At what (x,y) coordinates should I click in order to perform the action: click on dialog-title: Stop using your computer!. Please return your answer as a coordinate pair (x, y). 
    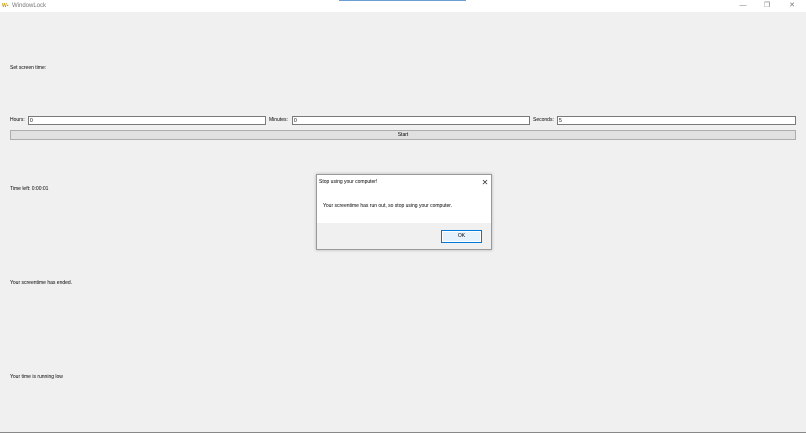
    Looking at the image, I should click on (348, 182).